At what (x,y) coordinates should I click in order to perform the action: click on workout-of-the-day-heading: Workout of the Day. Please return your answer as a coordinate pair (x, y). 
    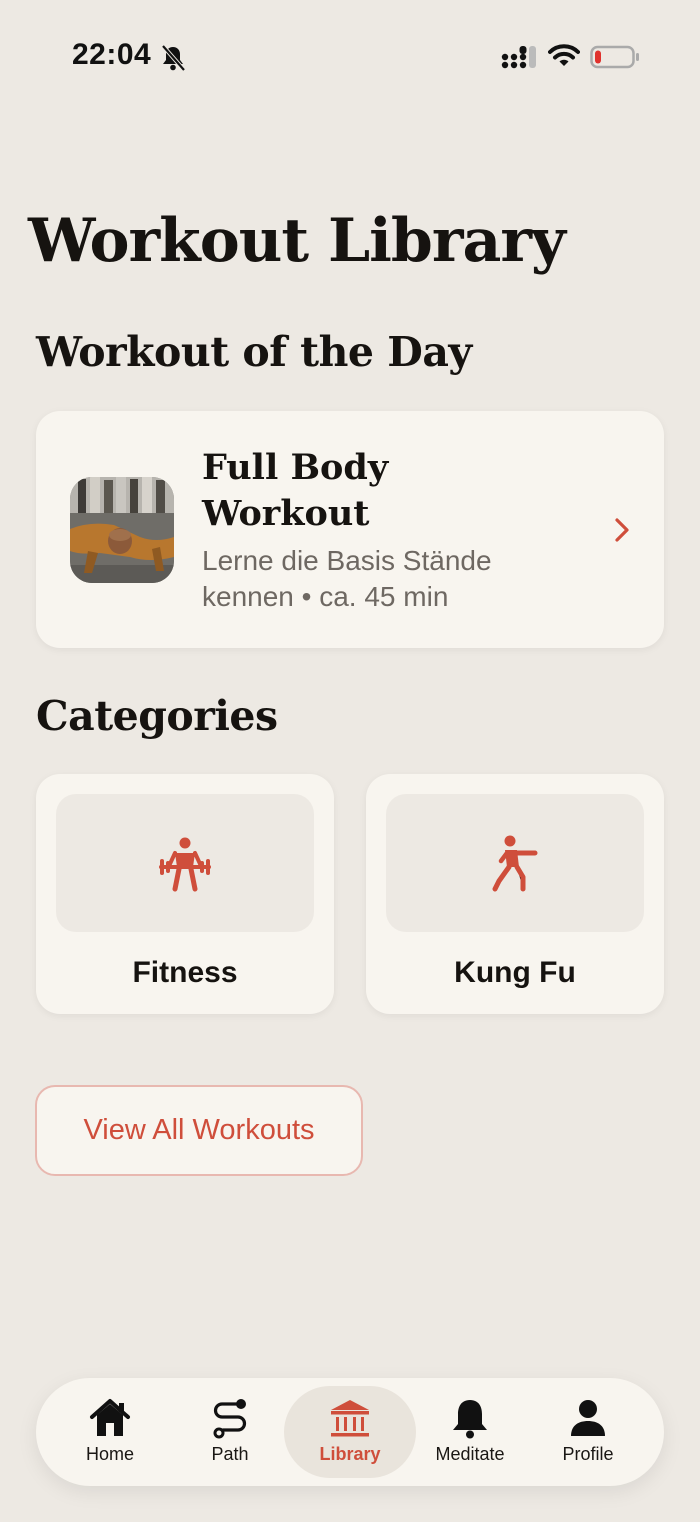
    Looking at the image, I should click on (254, 352).